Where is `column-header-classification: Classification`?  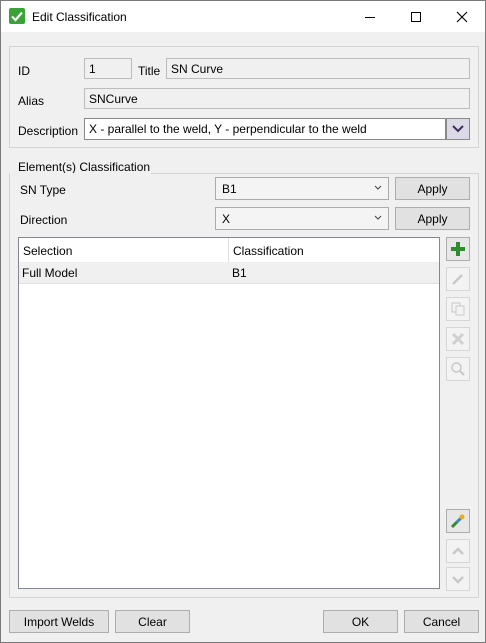
column-header-classification: Classification is located at coordinates (268, 251).